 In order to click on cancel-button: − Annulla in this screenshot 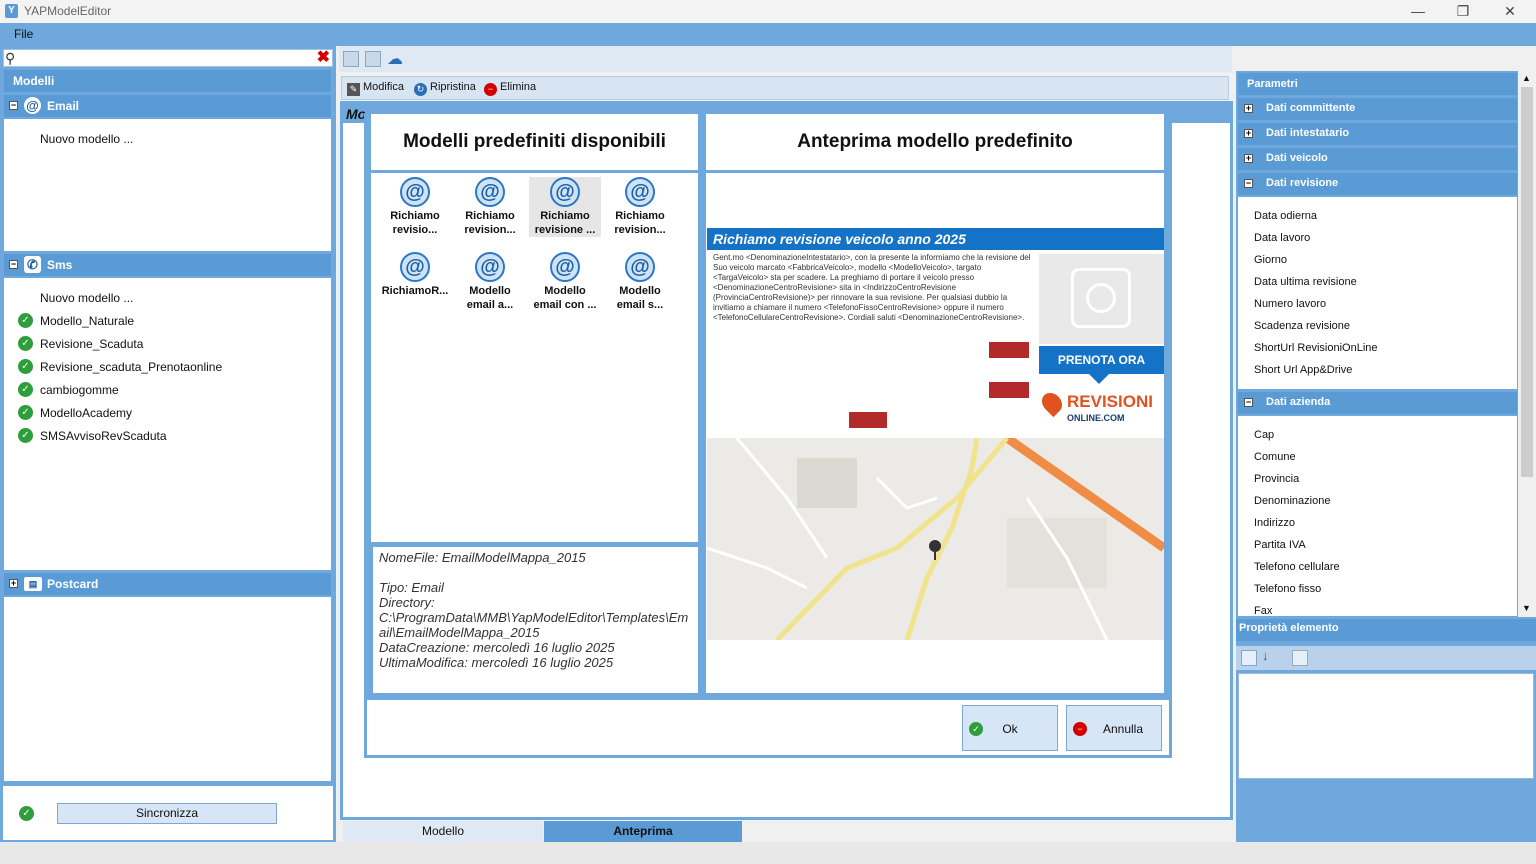, I will do `click(1114, 728)`.